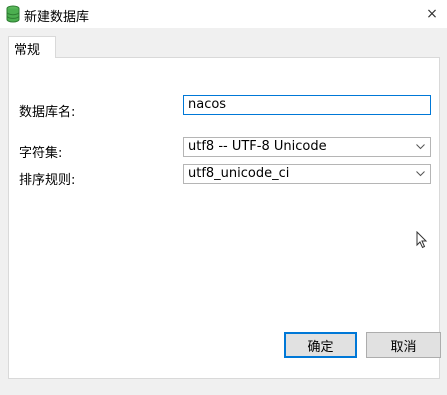 The image size is (447, 395). I want to click on ok-button-label: 确定, so click(320, 347).